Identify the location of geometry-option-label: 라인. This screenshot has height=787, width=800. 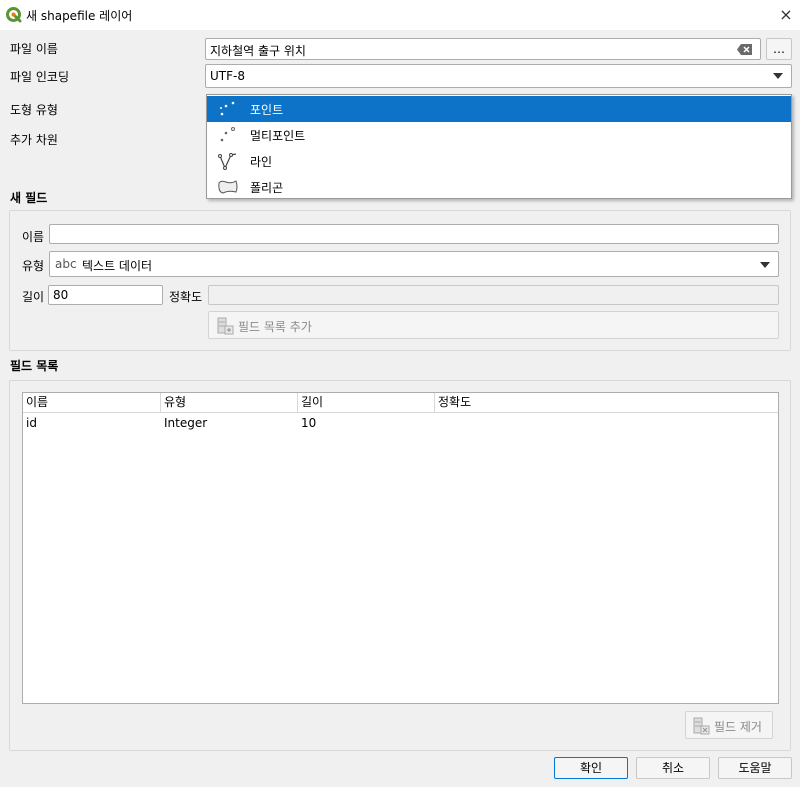
(261, 162).